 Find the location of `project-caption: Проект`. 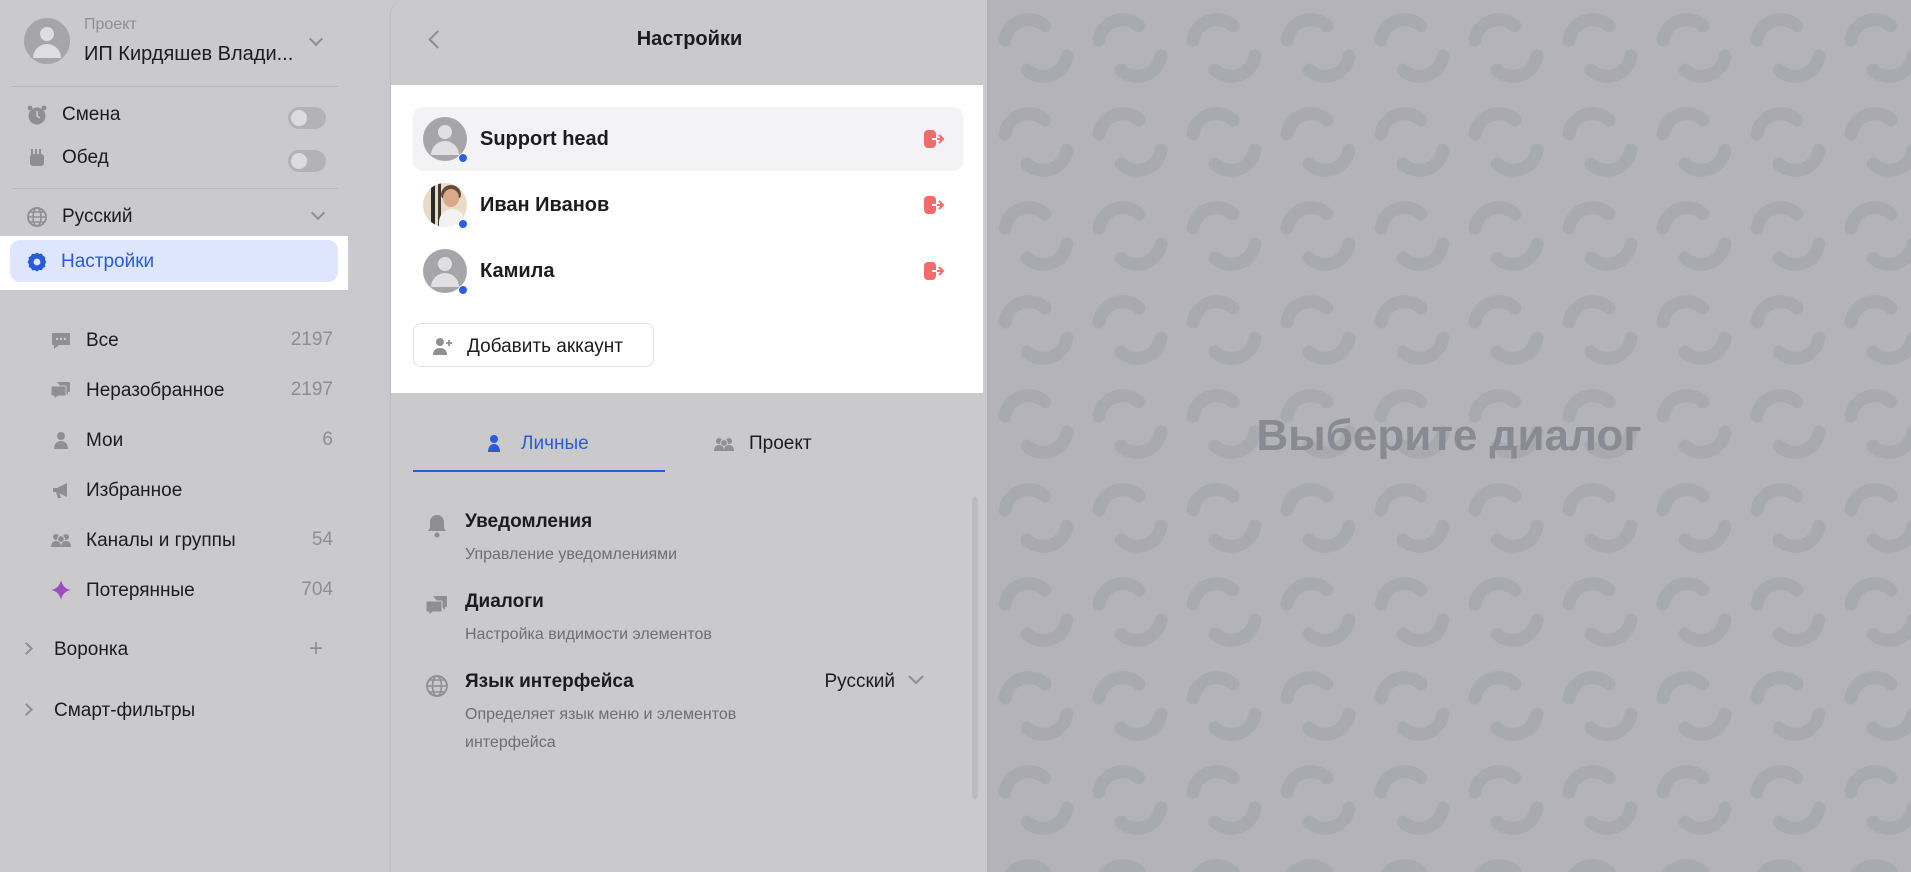

project-caption: Проект is located at coordinates (110, 24).